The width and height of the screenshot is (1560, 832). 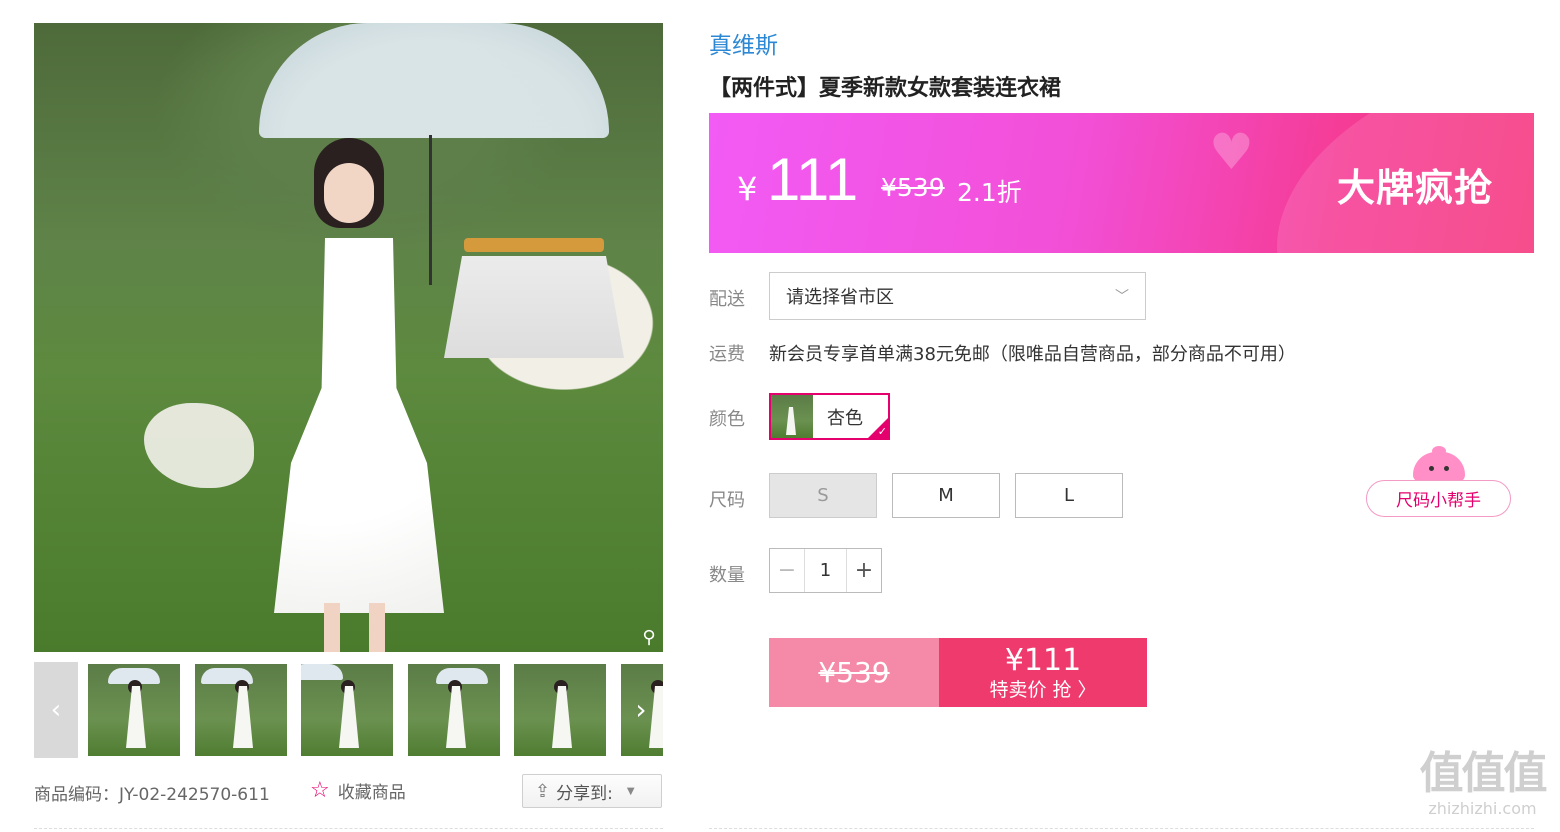 I want to click on star-icon: ☆, so click(x=320, y=790).